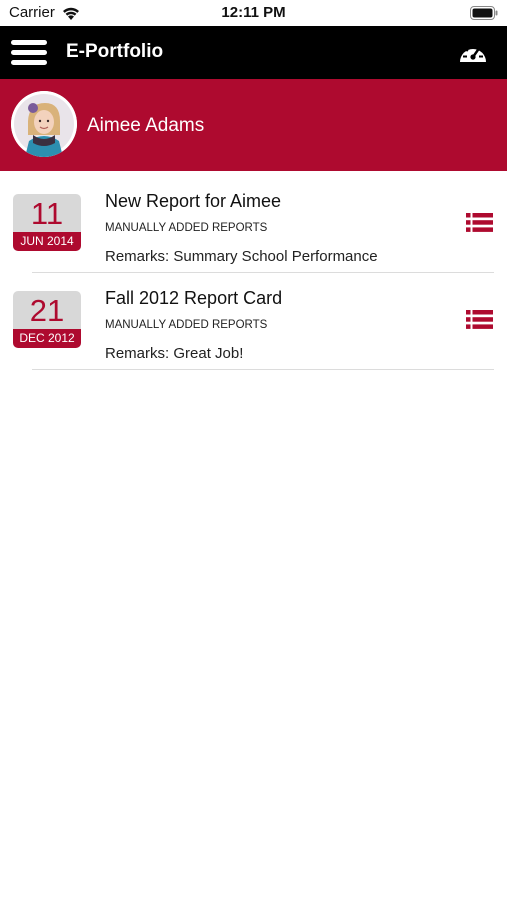  I want to click on hamburger-menu-icon, so click(29, 53).